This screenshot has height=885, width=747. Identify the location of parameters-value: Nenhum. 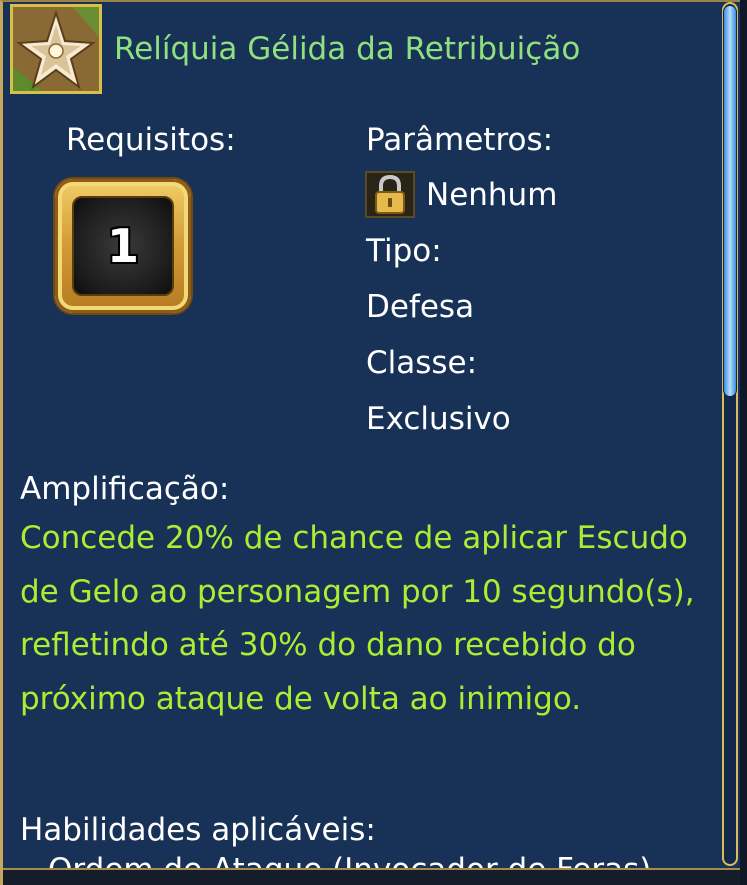
(492, 195).